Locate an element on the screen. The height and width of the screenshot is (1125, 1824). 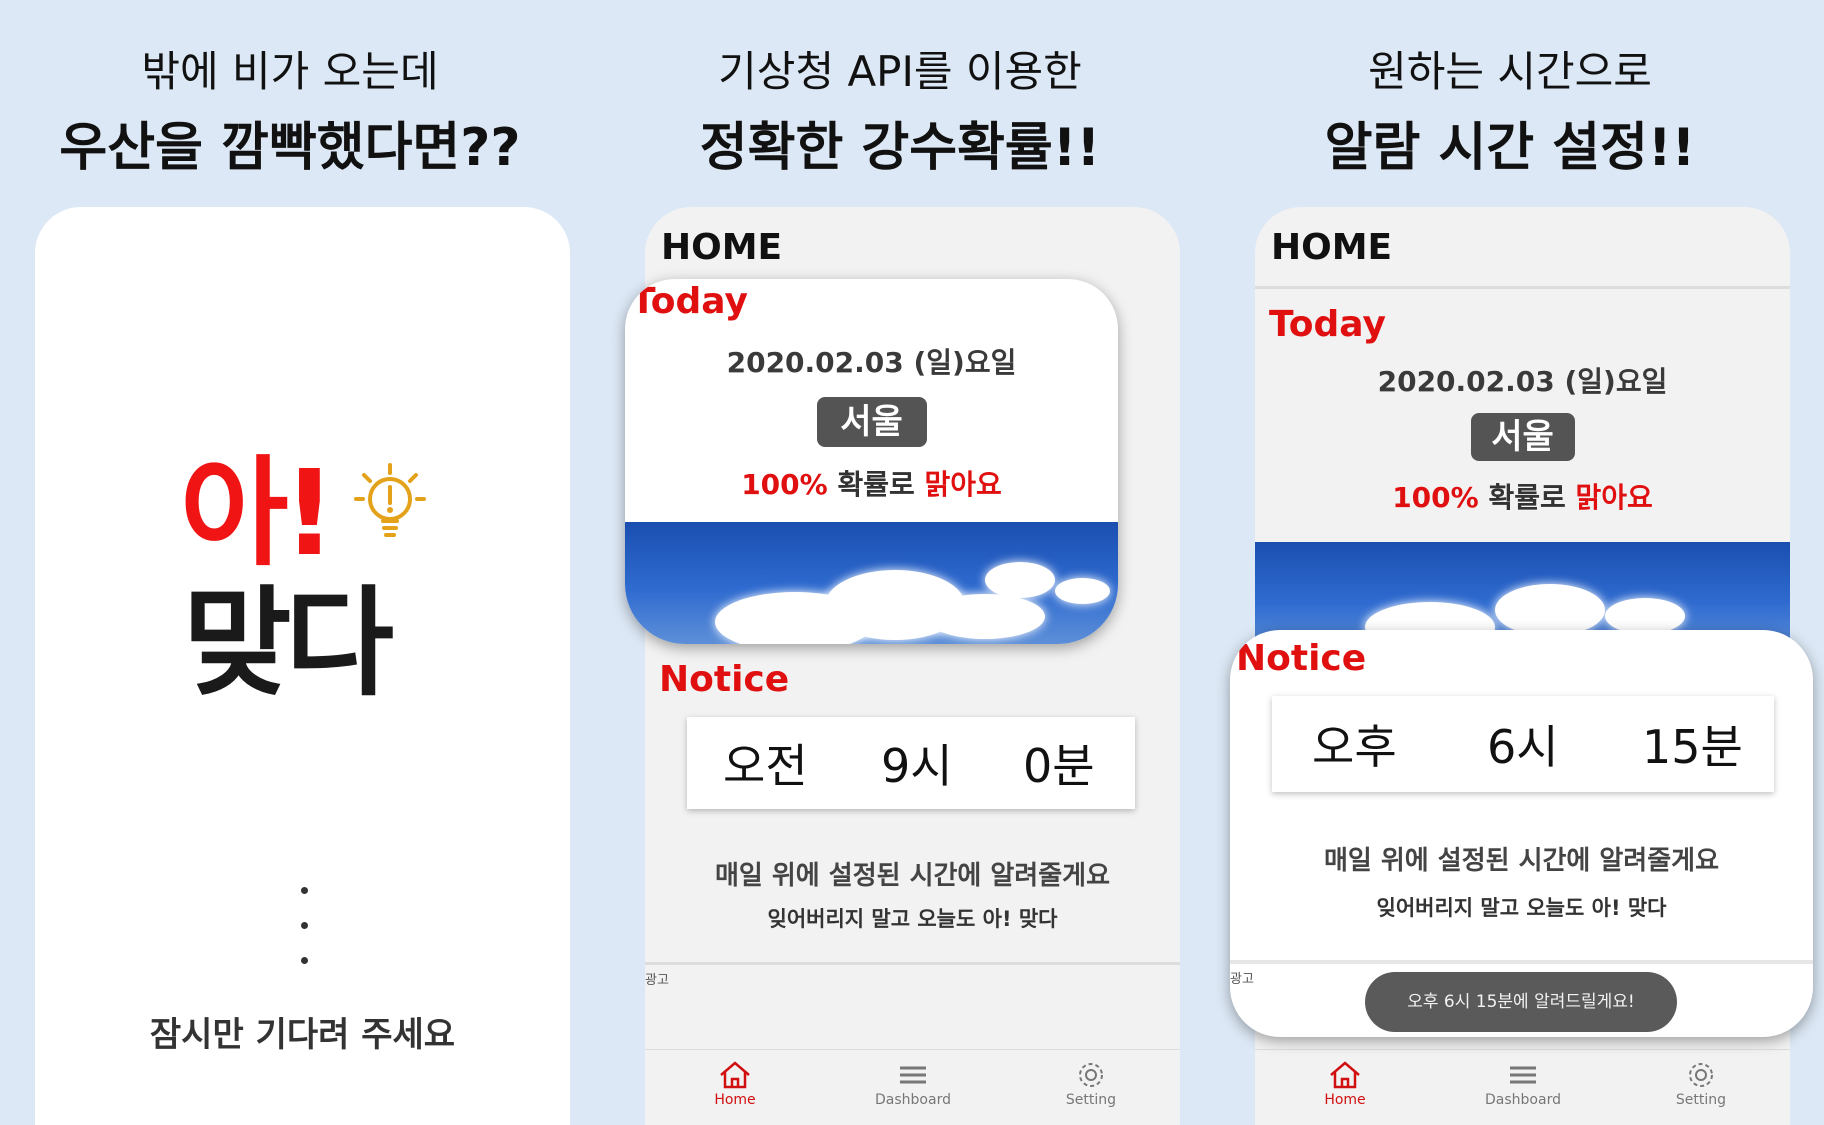
alarm-time-display: 오후 6시 15분 is located at coordinates (1523, 744).